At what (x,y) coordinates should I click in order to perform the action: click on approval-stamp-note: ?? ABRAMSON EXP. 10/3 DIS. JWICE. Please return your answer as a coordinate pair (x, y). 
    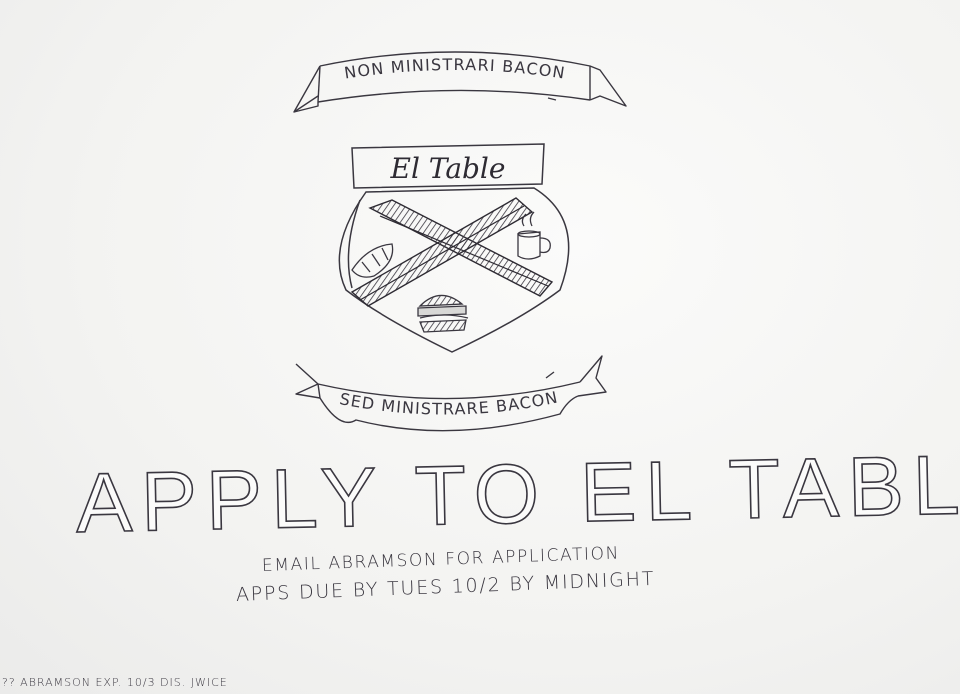
    Looking at the image, I should click on (115, 682).